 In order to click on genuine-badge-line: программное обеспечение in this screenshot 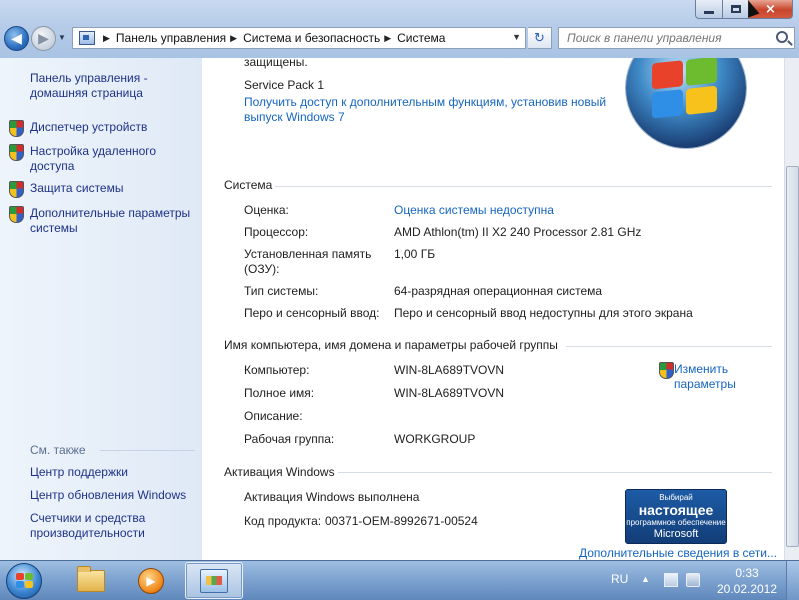, I will do `click(676, 522)`.